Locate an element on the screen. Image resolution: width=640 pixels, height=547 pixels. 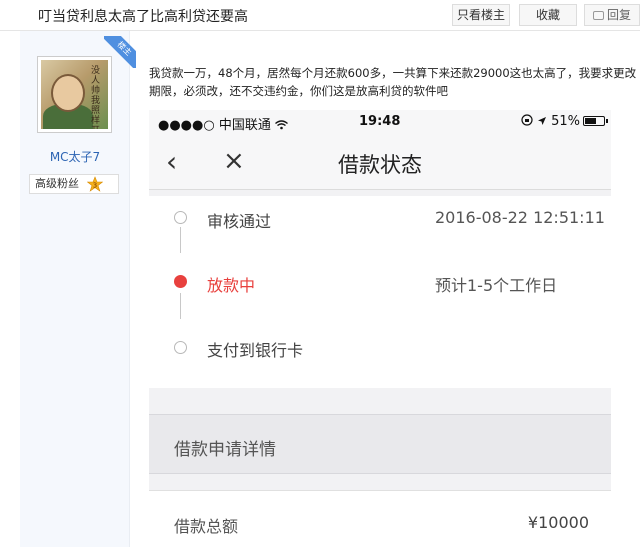
thread-title: 叮当贷利息太高了比高利贷还要高 is located at coordinates (143, 17).